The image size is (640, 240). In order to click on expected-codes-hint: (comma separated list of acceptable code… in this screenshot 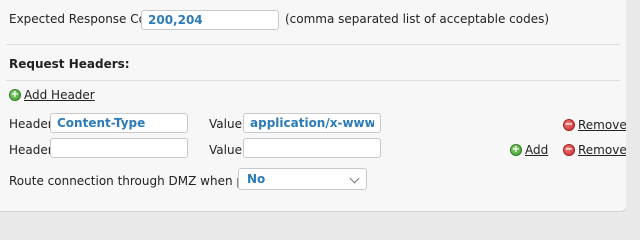, I will do `click(417, 19)`.